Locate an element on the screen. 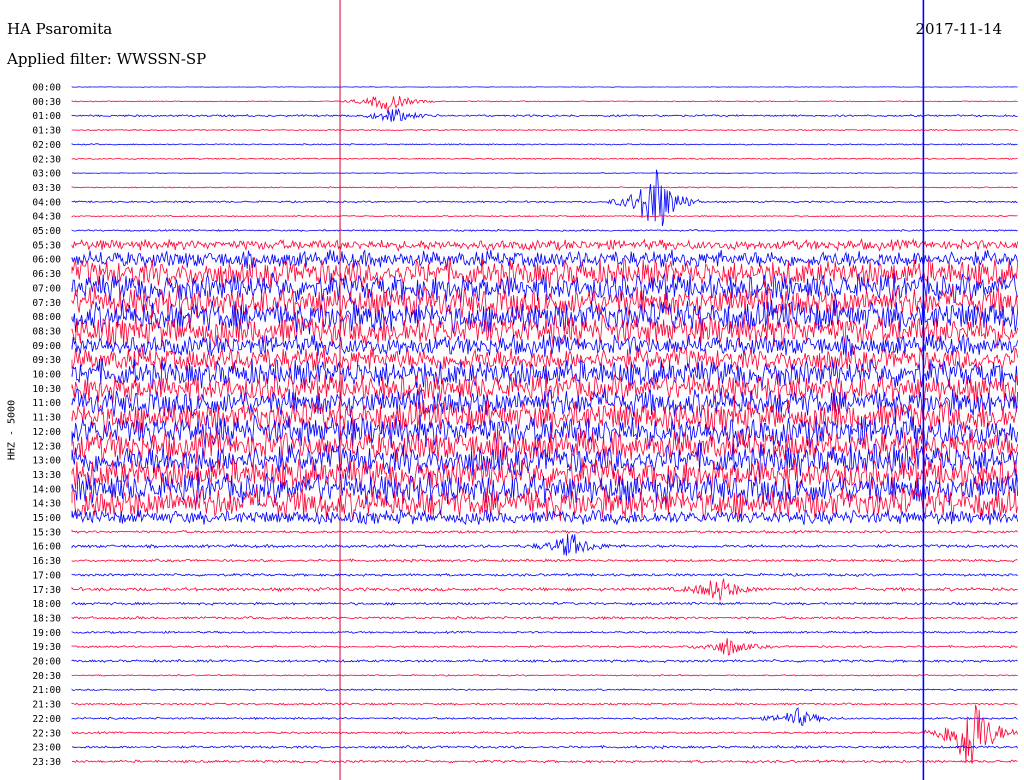 Image resolution: width=1024 pixels, height=780 pixels. row-time-label: 19:00 is located at coordinates (46, 633).